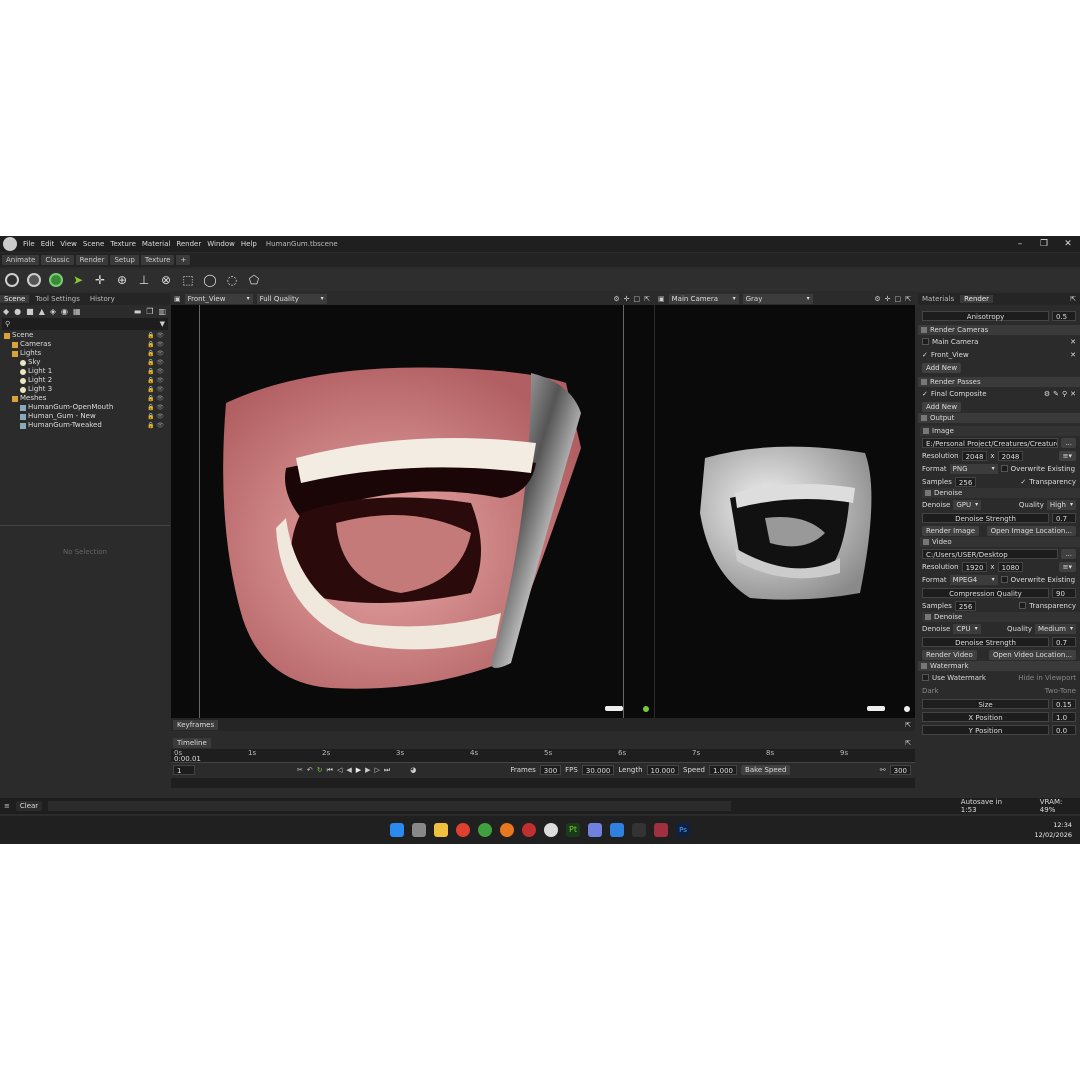 This screenshot has height=1080, width=1080. What do you see at coordinates (967, 504) in the screenshot?
I see `denoise-device-dropdown: GPU` at bounding box center [967, 504].